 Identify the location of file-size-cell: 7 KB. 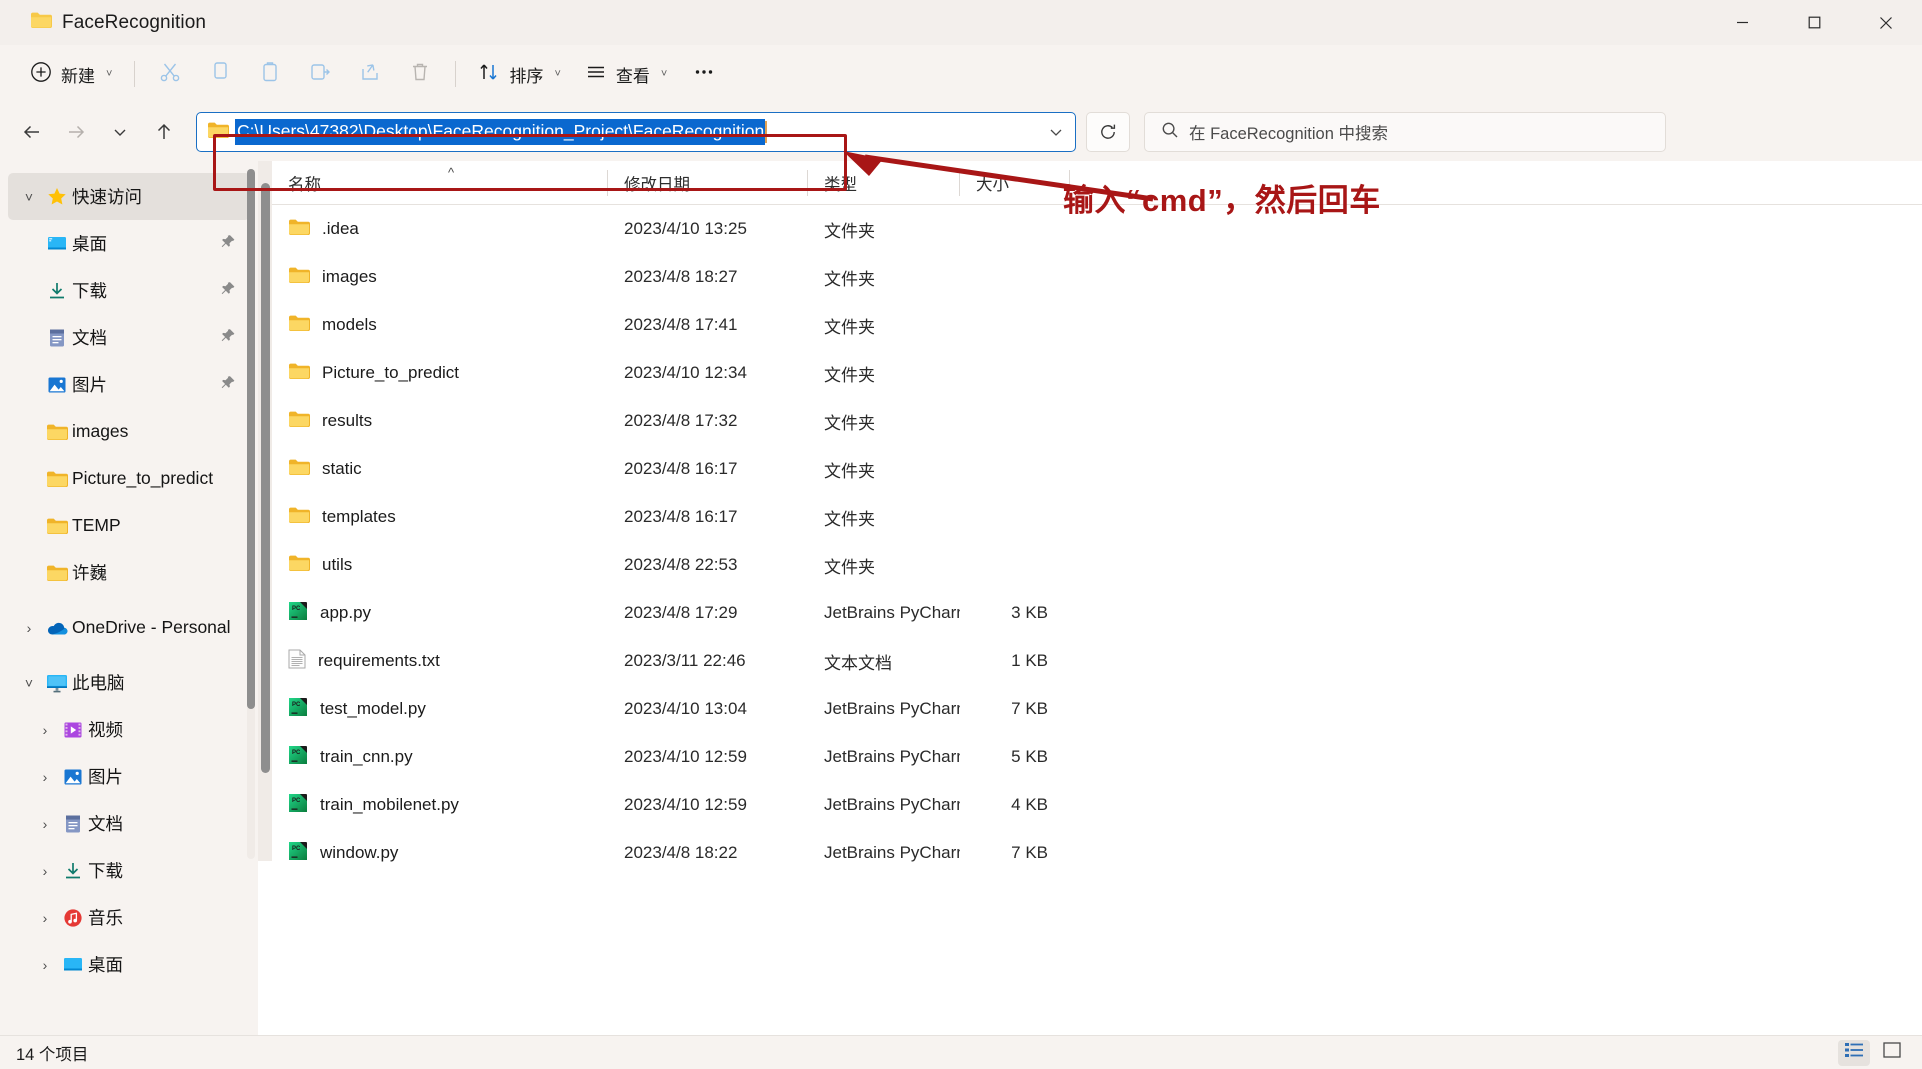
(1029, 852).